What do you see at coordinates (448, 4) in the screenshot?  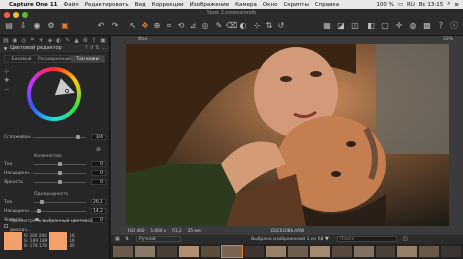 I see `spotlight-icon: ⌕` at bounding box center [448, 4].